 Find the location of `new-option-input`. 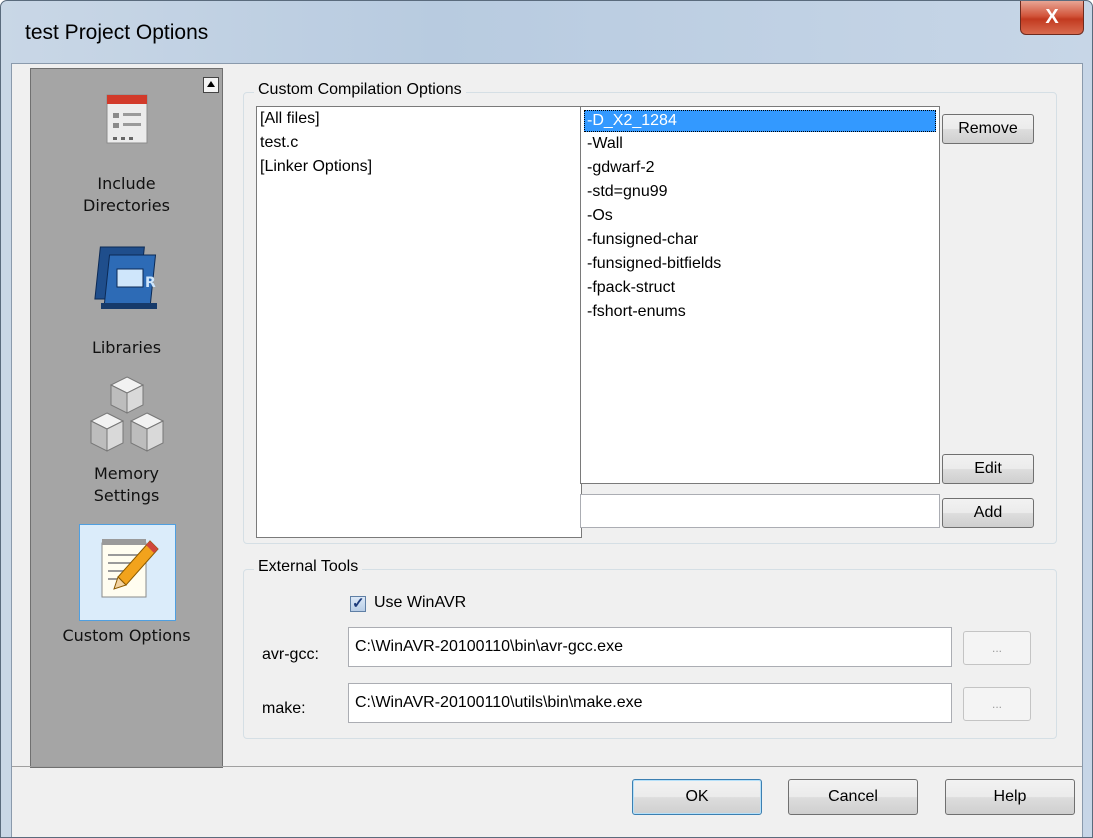

new-option-input is located at coordinates (760, 511).